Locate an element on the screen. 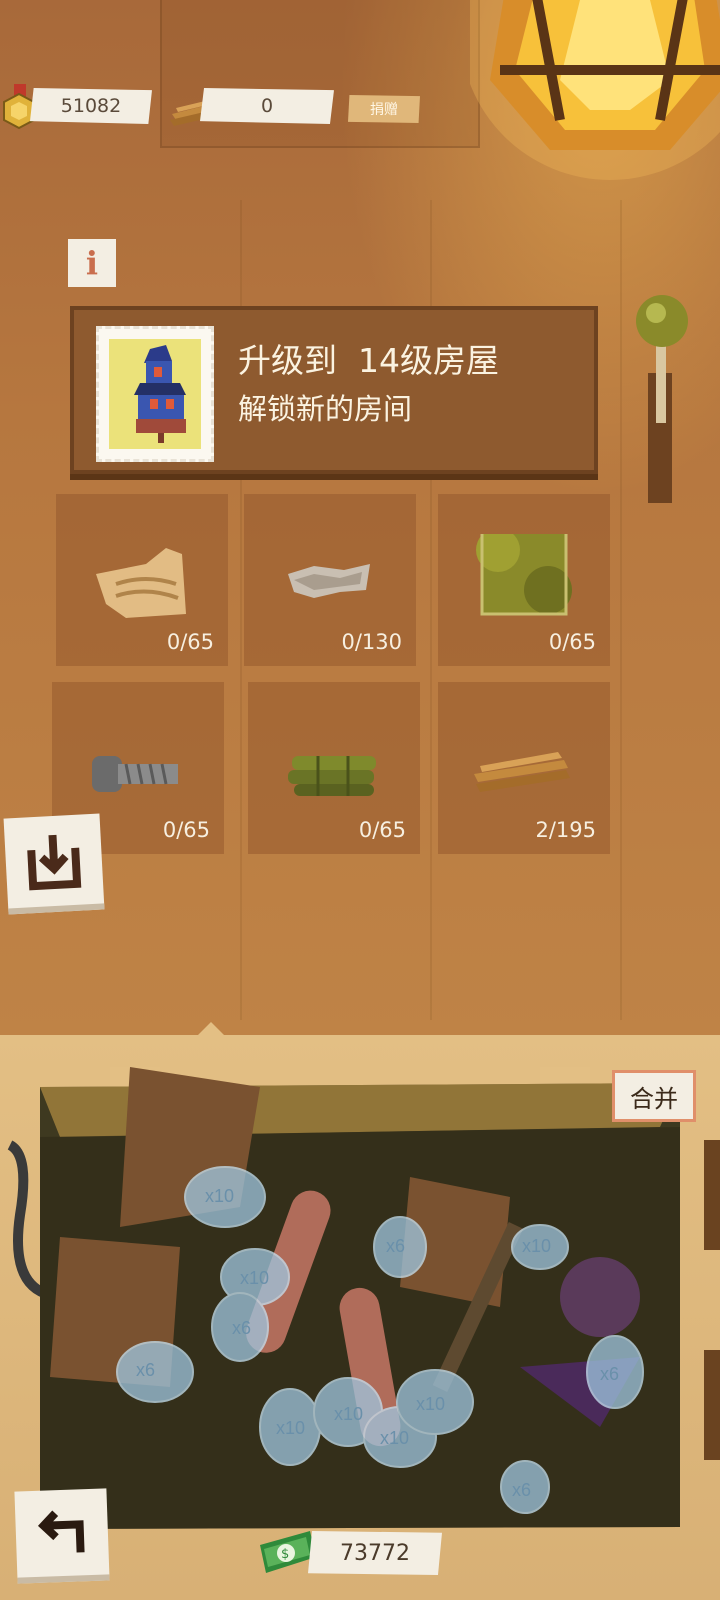  info-button: i is located at coordinates (92, 263).